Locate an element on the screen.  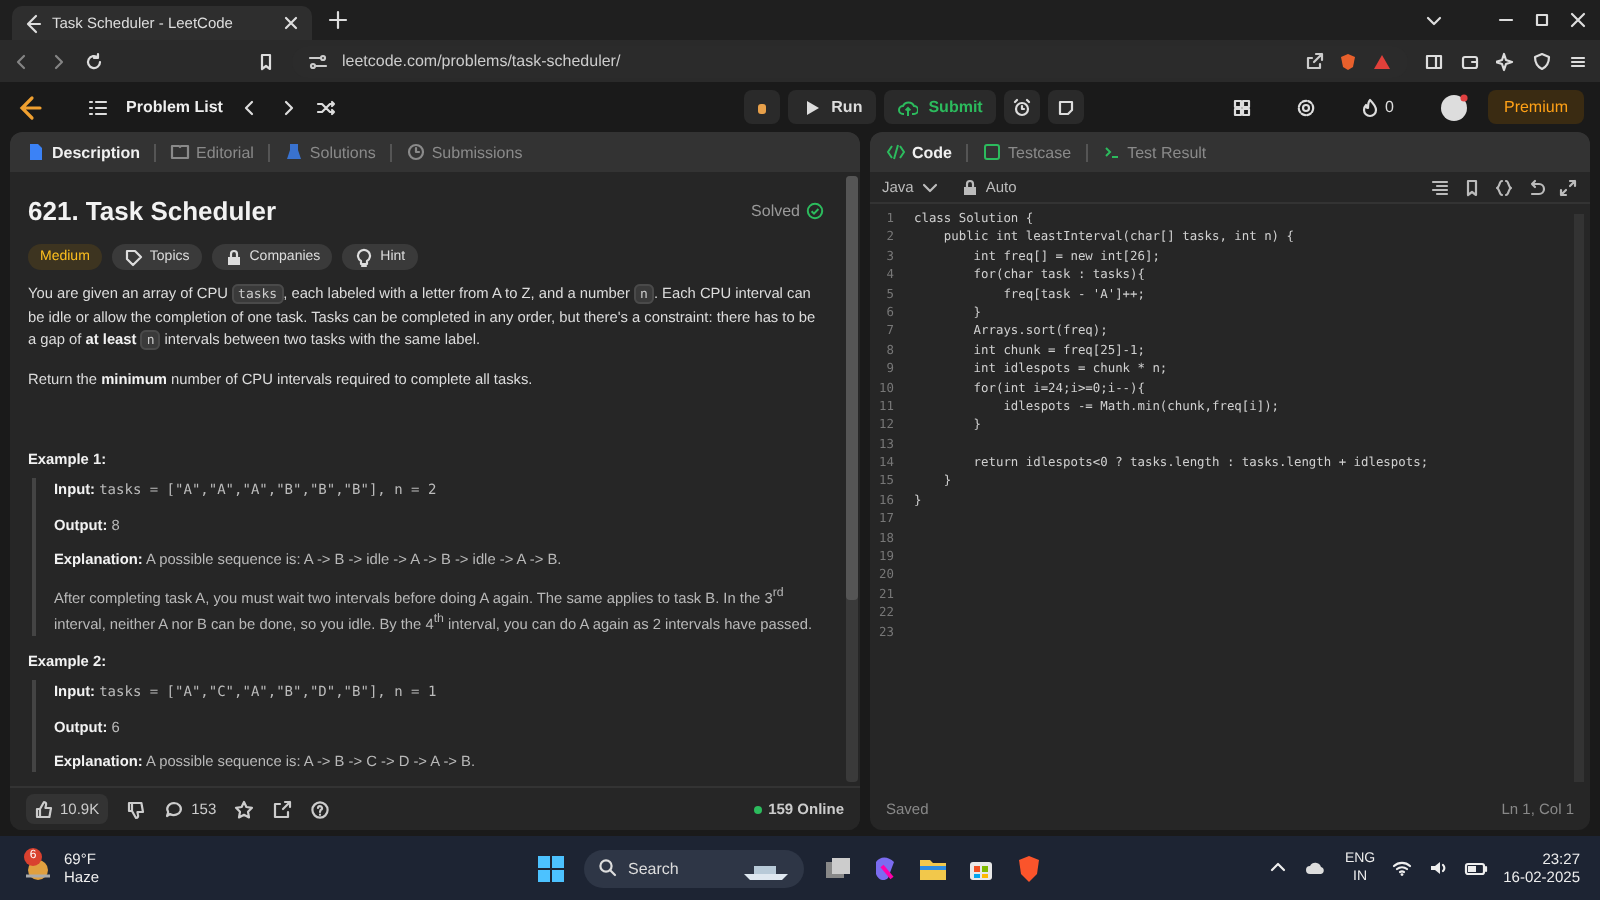
lightbulb-icon is located at coordinates (364, 257).